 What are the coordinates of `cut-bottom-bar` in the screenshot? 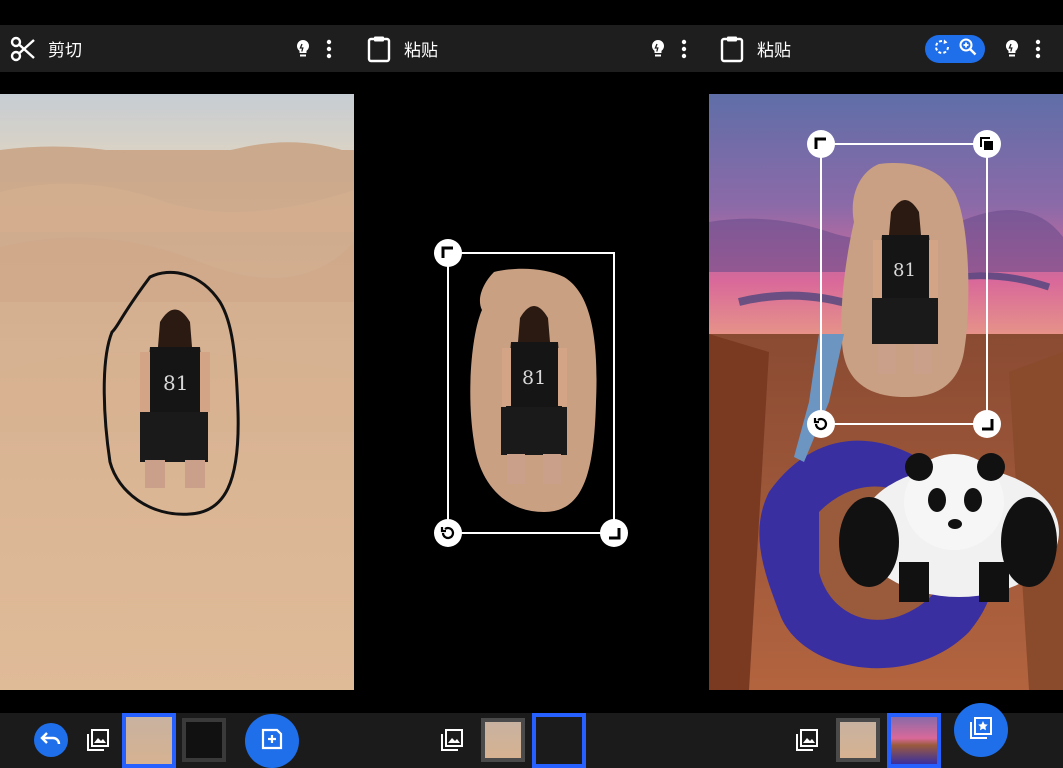 It's located at (177, 740).